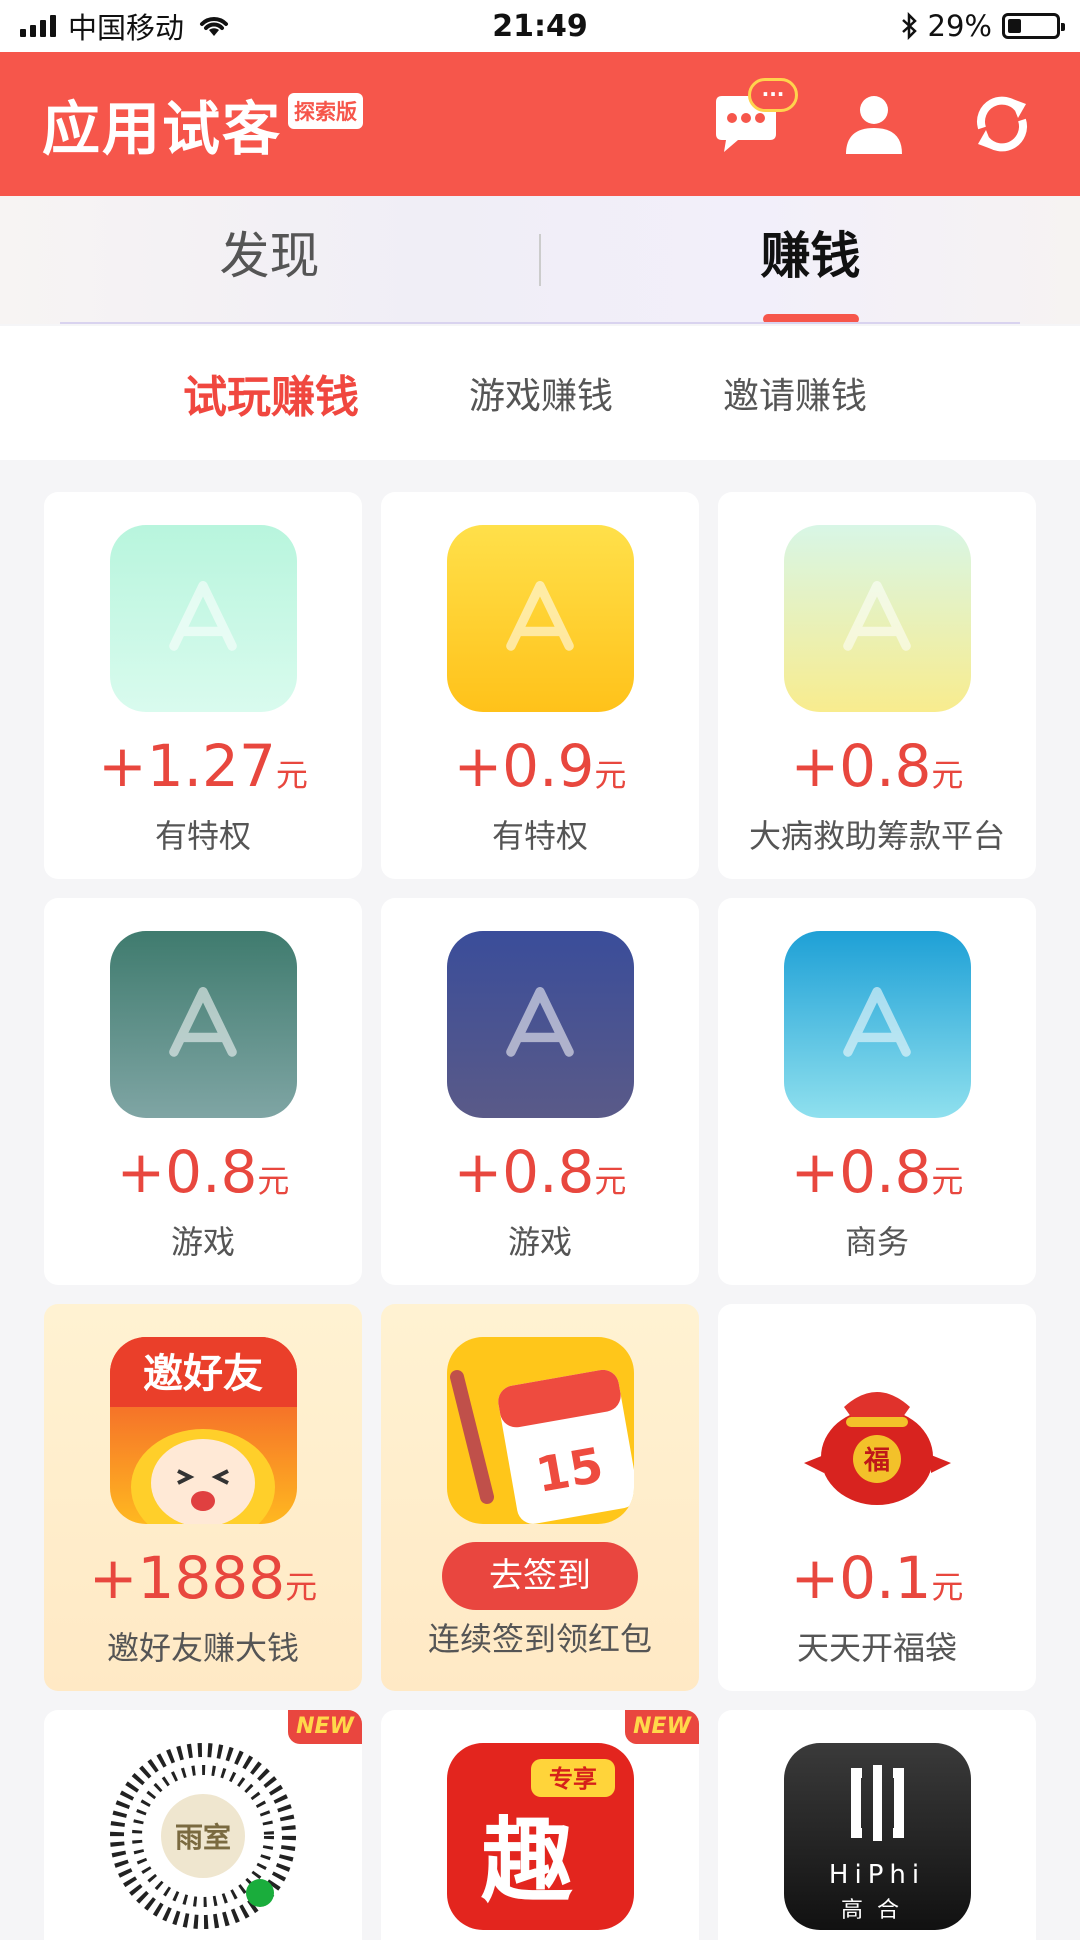 The height and width of the screenshot is (1940, 1080). Describe the element at coordinates (326, 111) in the screenshot. I see `edition-badge: 探索版` at that location.